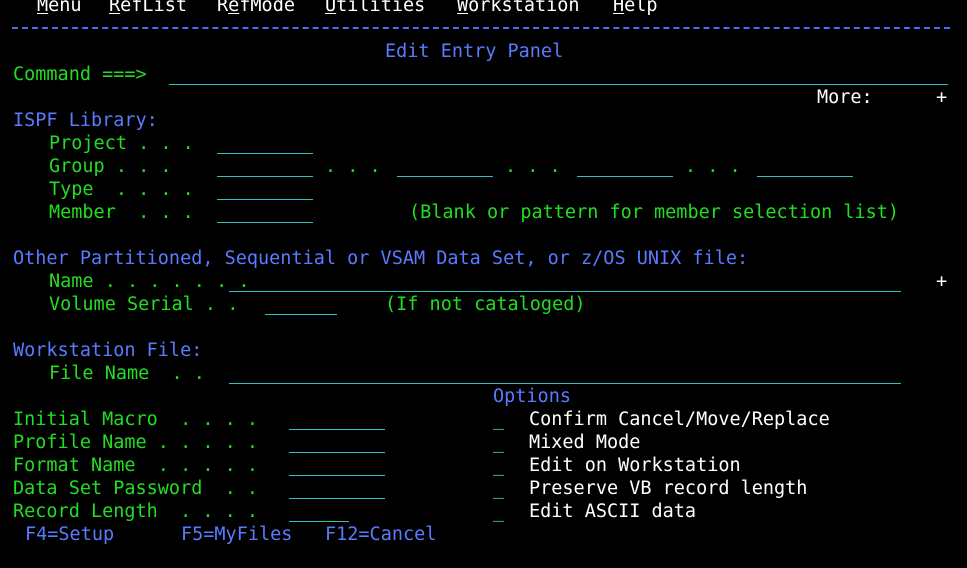  Describe the element at coordinates (668, 488) in the screenshot. I see `option-label: Preserve VB record length` at that location.